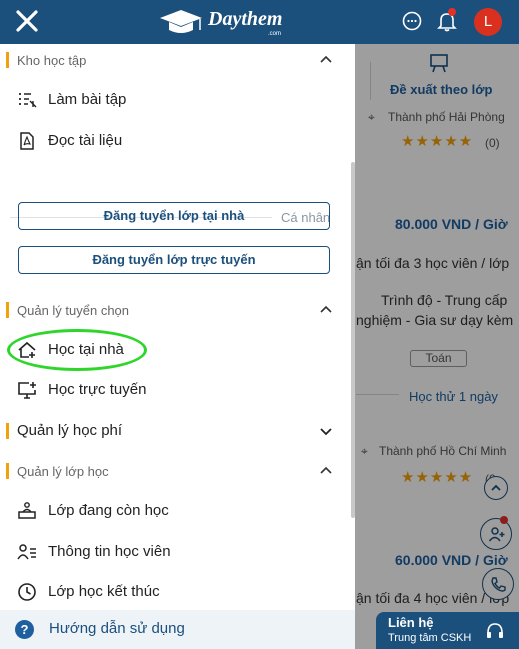 This screenshot has height=649, width=519. What do you see at coordinates (28, 100) in the screenshot?
I see `task-list-icon` at bounding box center [28, 100].